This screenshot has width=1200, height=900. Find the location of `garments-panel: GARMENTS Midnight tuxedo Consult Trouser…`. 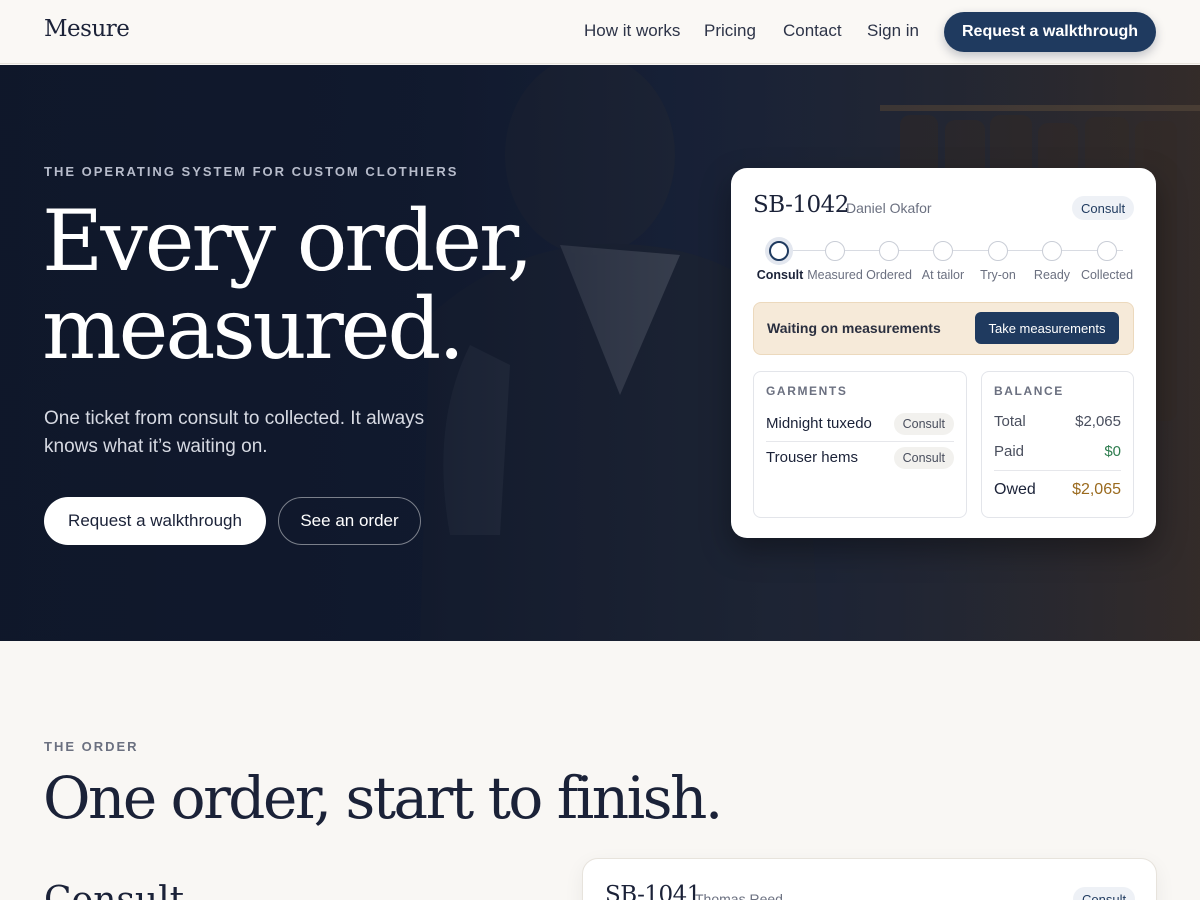

garments-panel: GARMENTS Midnight tuxedo Consult Trouser… is located at coordinates (860, 444).